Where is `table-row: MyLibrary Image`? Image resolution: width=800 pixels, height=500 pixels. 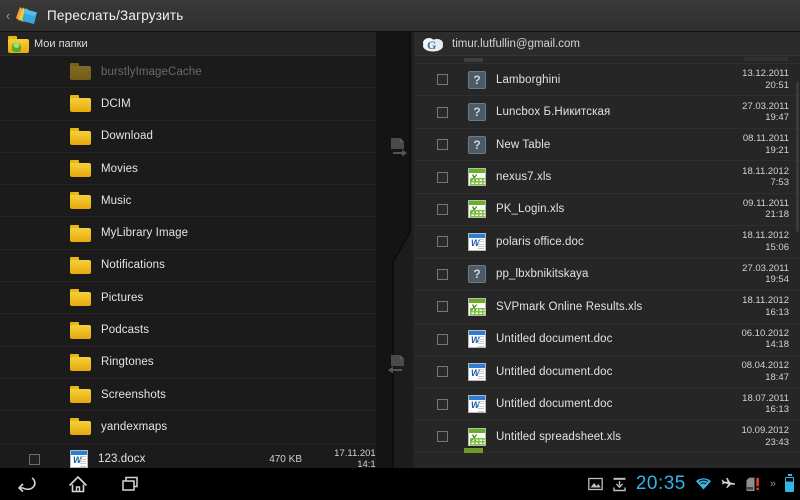 table-row: MyLibrary Image is located at coordinates (196, 233).